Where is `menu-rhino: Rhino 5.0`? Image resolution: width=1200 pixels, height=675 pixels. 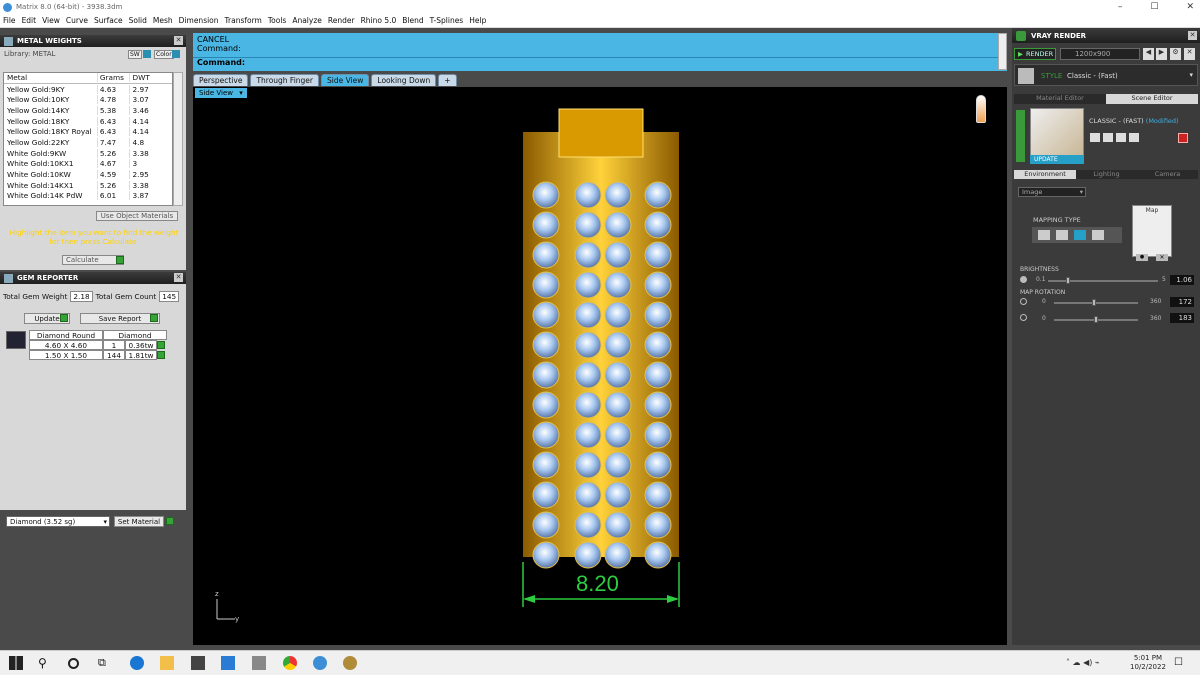 menu-rhino: Rhino 5.0 is located at coordinates (379, 20).